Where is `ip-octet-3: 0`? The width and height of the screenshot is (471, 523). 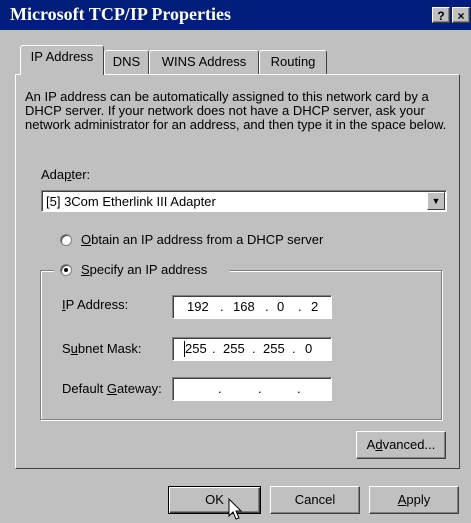 ip-octet-3: 0 is located at coordinates (281, 306).